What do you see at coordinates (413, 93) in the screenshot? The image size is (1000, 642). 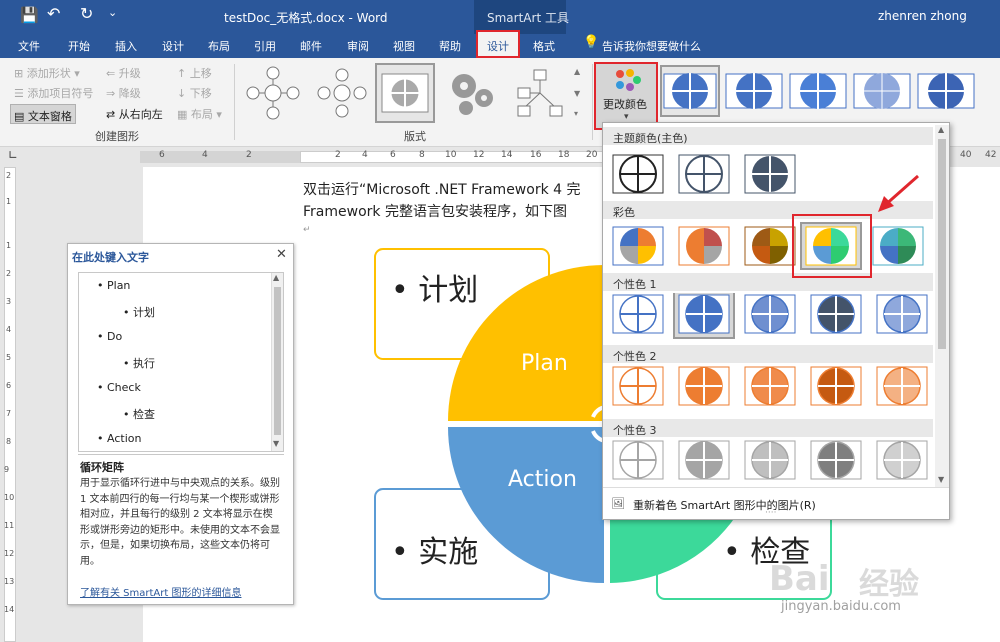 I see `layout-gallery: ▲ ▼ ▾` at bounding box center [413, 93].